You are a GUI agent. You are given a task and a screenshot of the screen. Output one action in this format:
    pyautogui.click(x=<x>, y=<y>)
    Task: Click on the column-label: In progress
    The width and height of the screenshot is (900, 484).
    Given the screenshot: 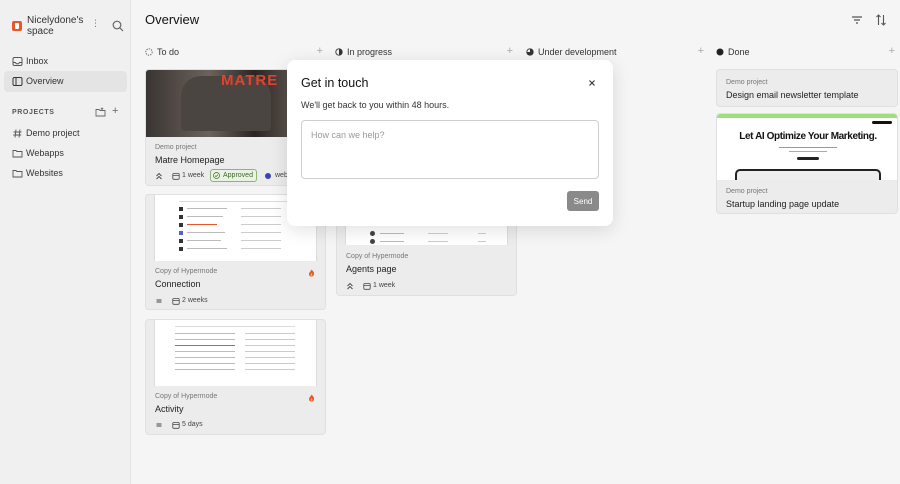 What is the action you would take?
    pyautogui.click(x=370, y=52)
    